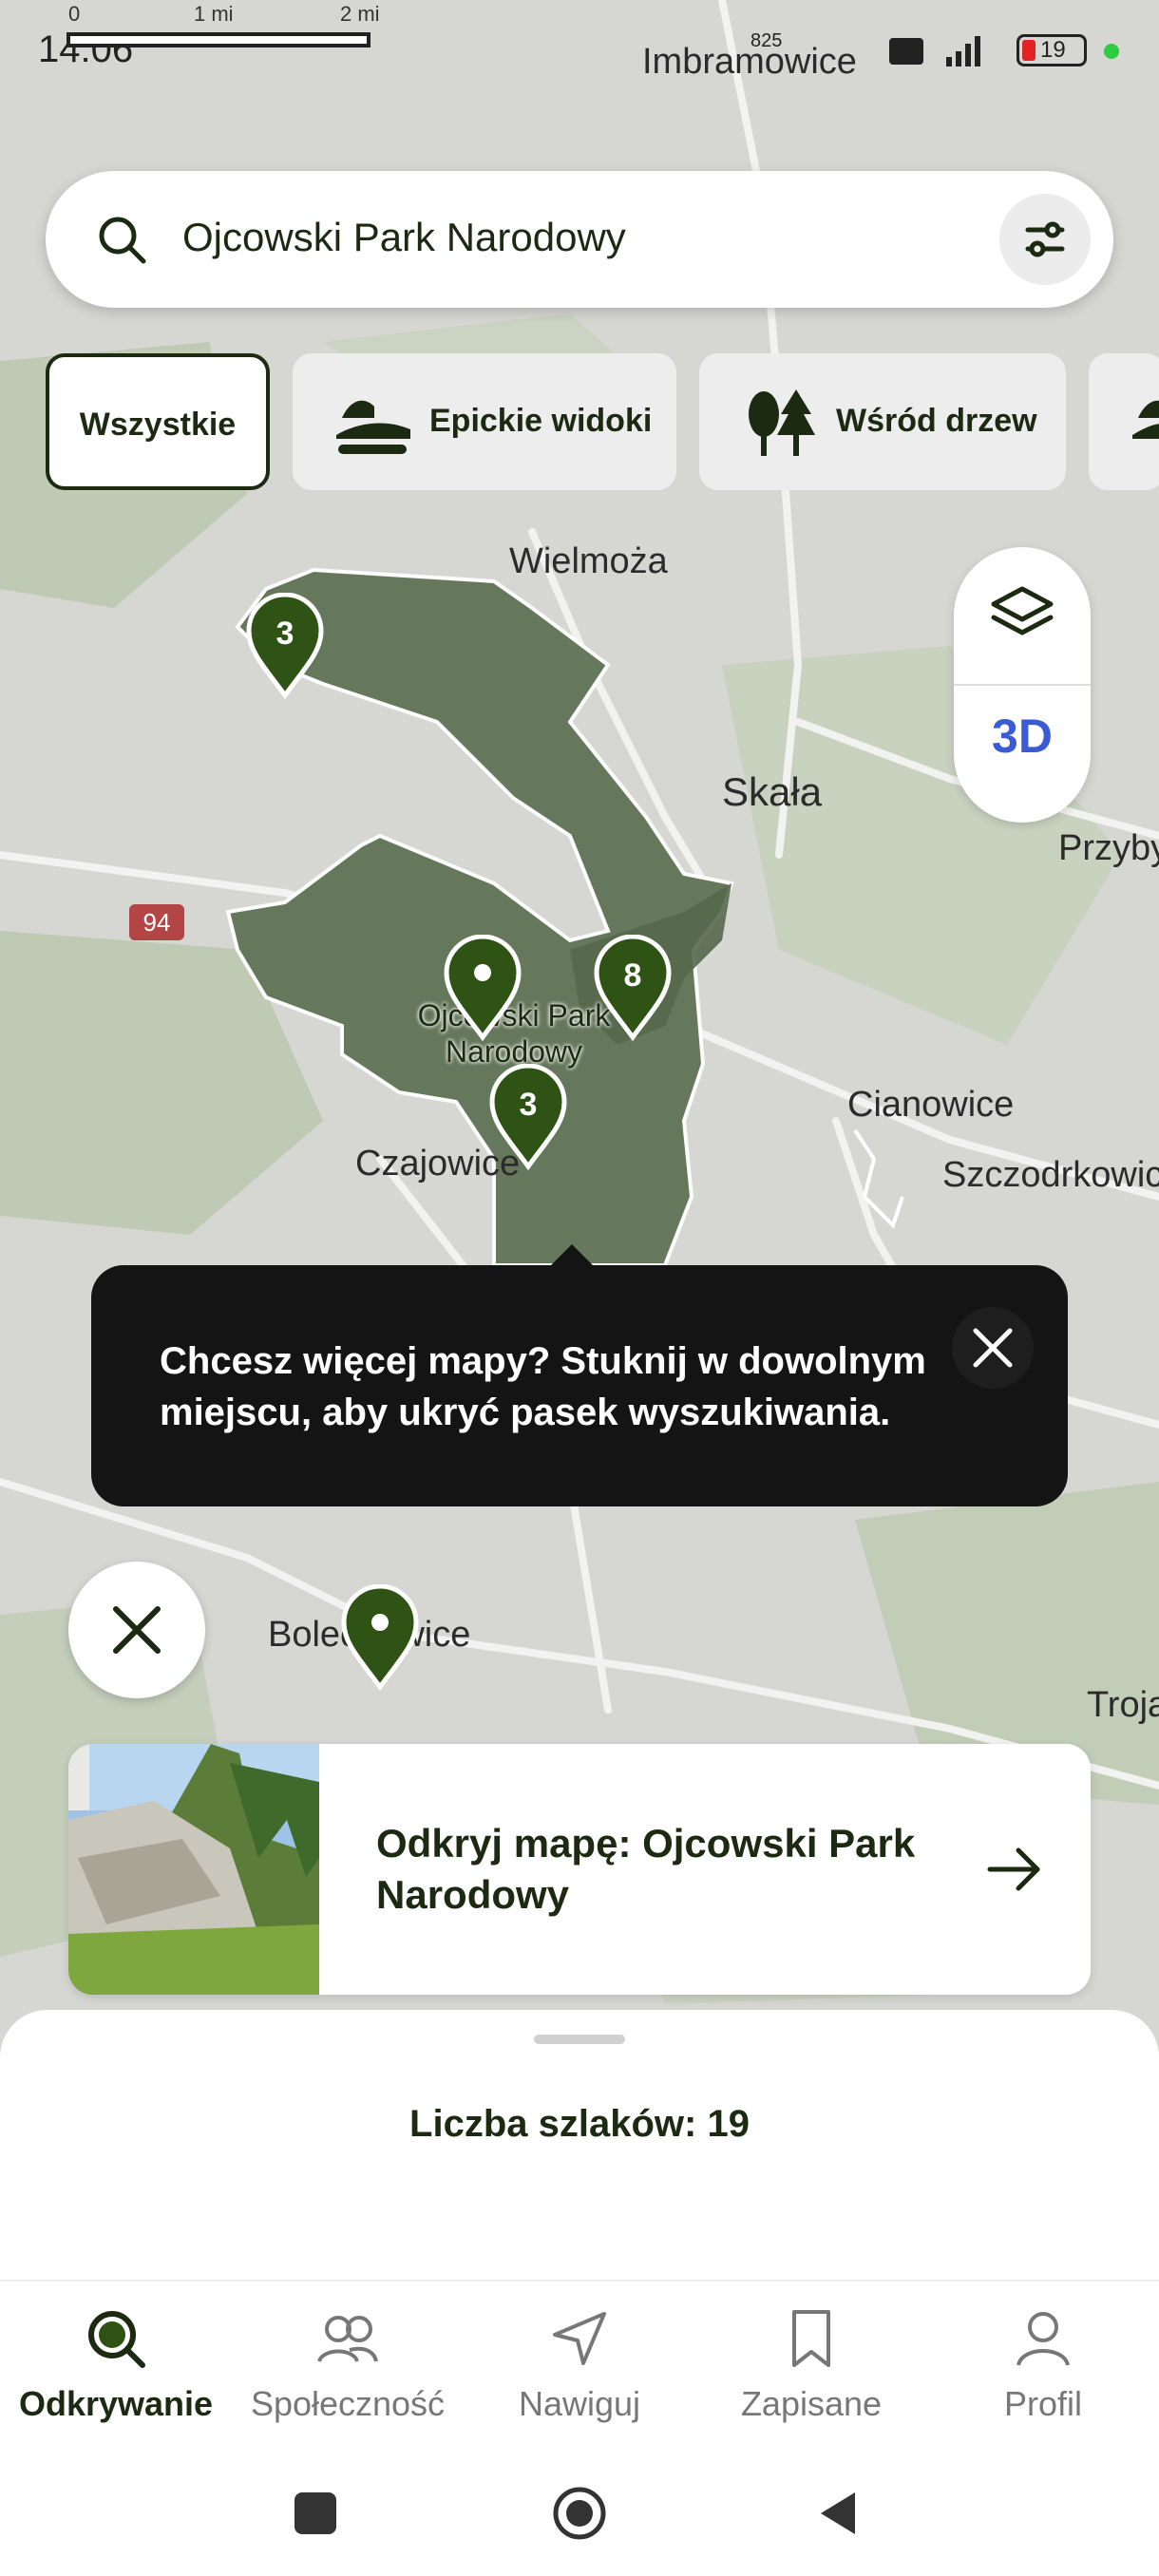  I want to click on trail-count: Liczba szlaków: 19, so click(579, 2124).